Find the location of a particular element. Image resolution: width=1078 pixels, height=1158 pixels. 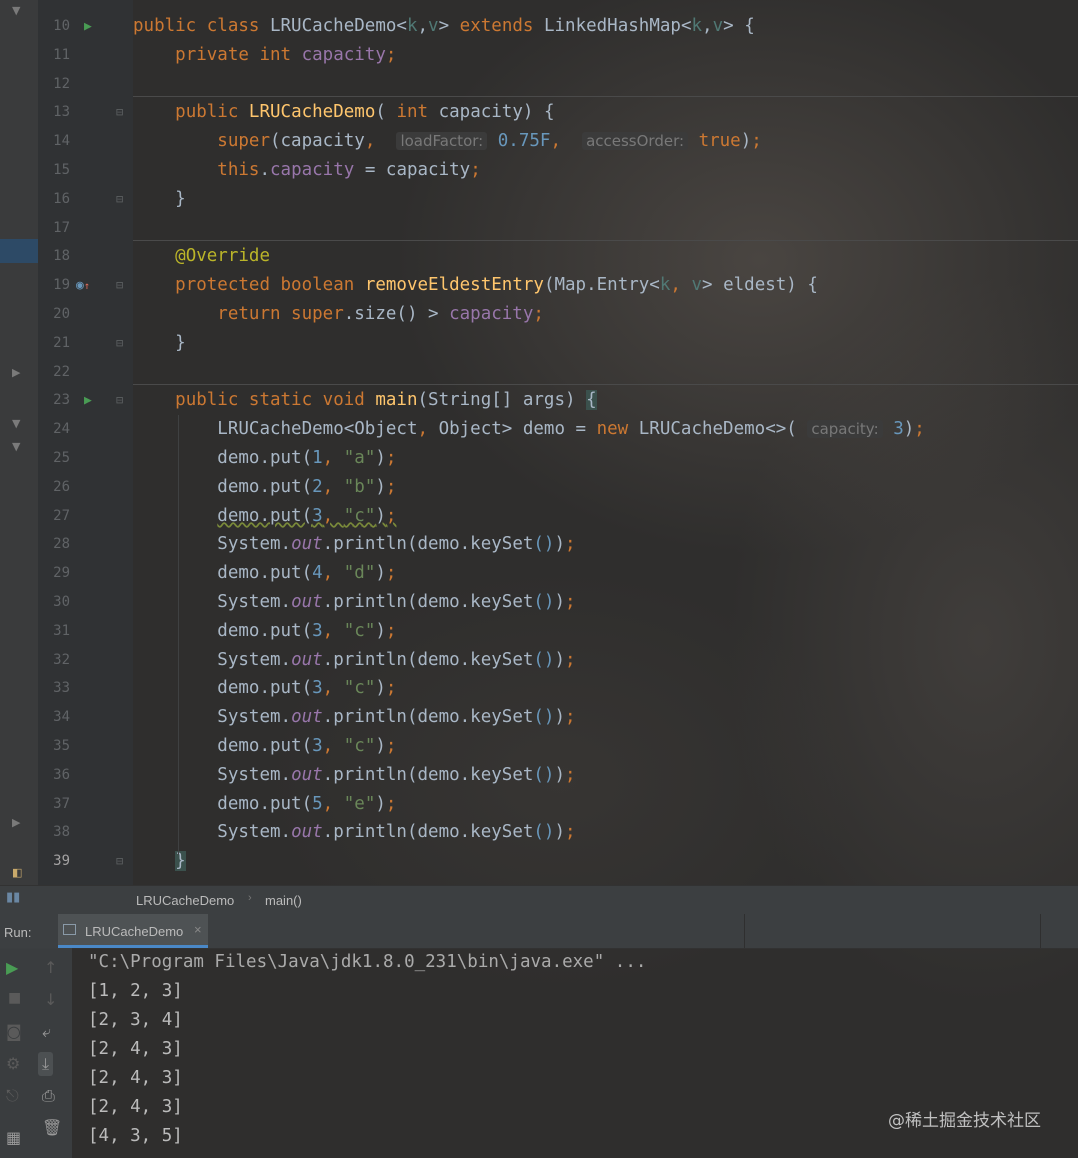

close-icon: × is located at coordinates (198, 929).